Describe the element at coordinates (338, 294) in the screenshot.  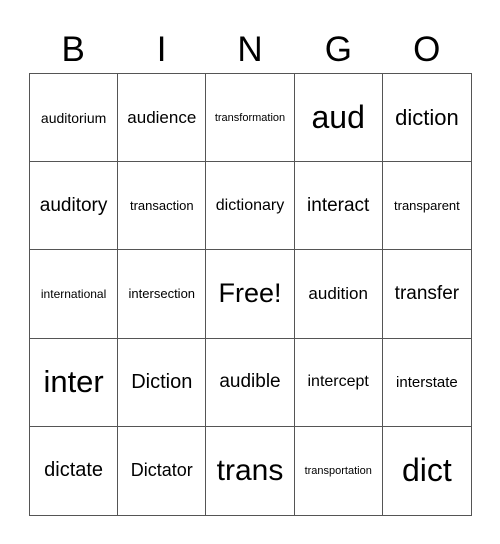
I see `bingo-cell: audition` at that location.